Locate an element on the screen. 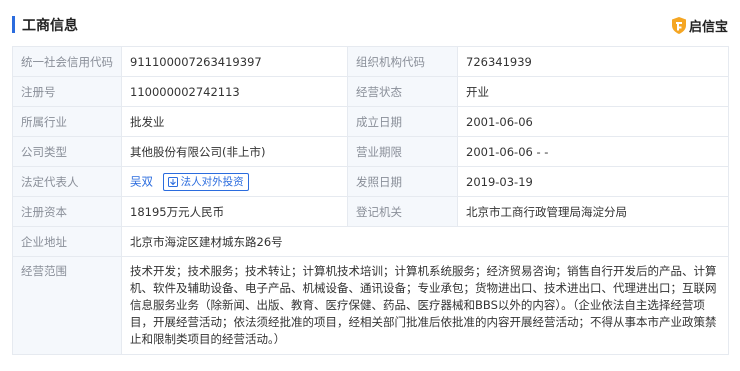 This screenshot has width=740, height=371. table-row: 注册资本 18195万元人民币 登记机关 北京市工商行政管理局海淀分局 is located at coordinates (370, 211).